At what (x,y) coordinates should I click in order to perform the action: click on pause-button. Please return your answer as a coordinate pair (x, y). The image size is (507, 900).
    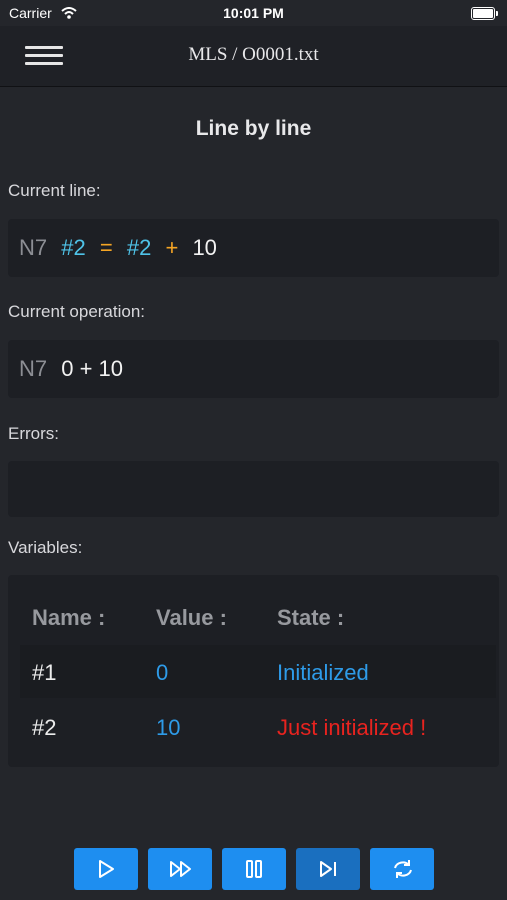
    Looking at the image, I should click on (254, 869).